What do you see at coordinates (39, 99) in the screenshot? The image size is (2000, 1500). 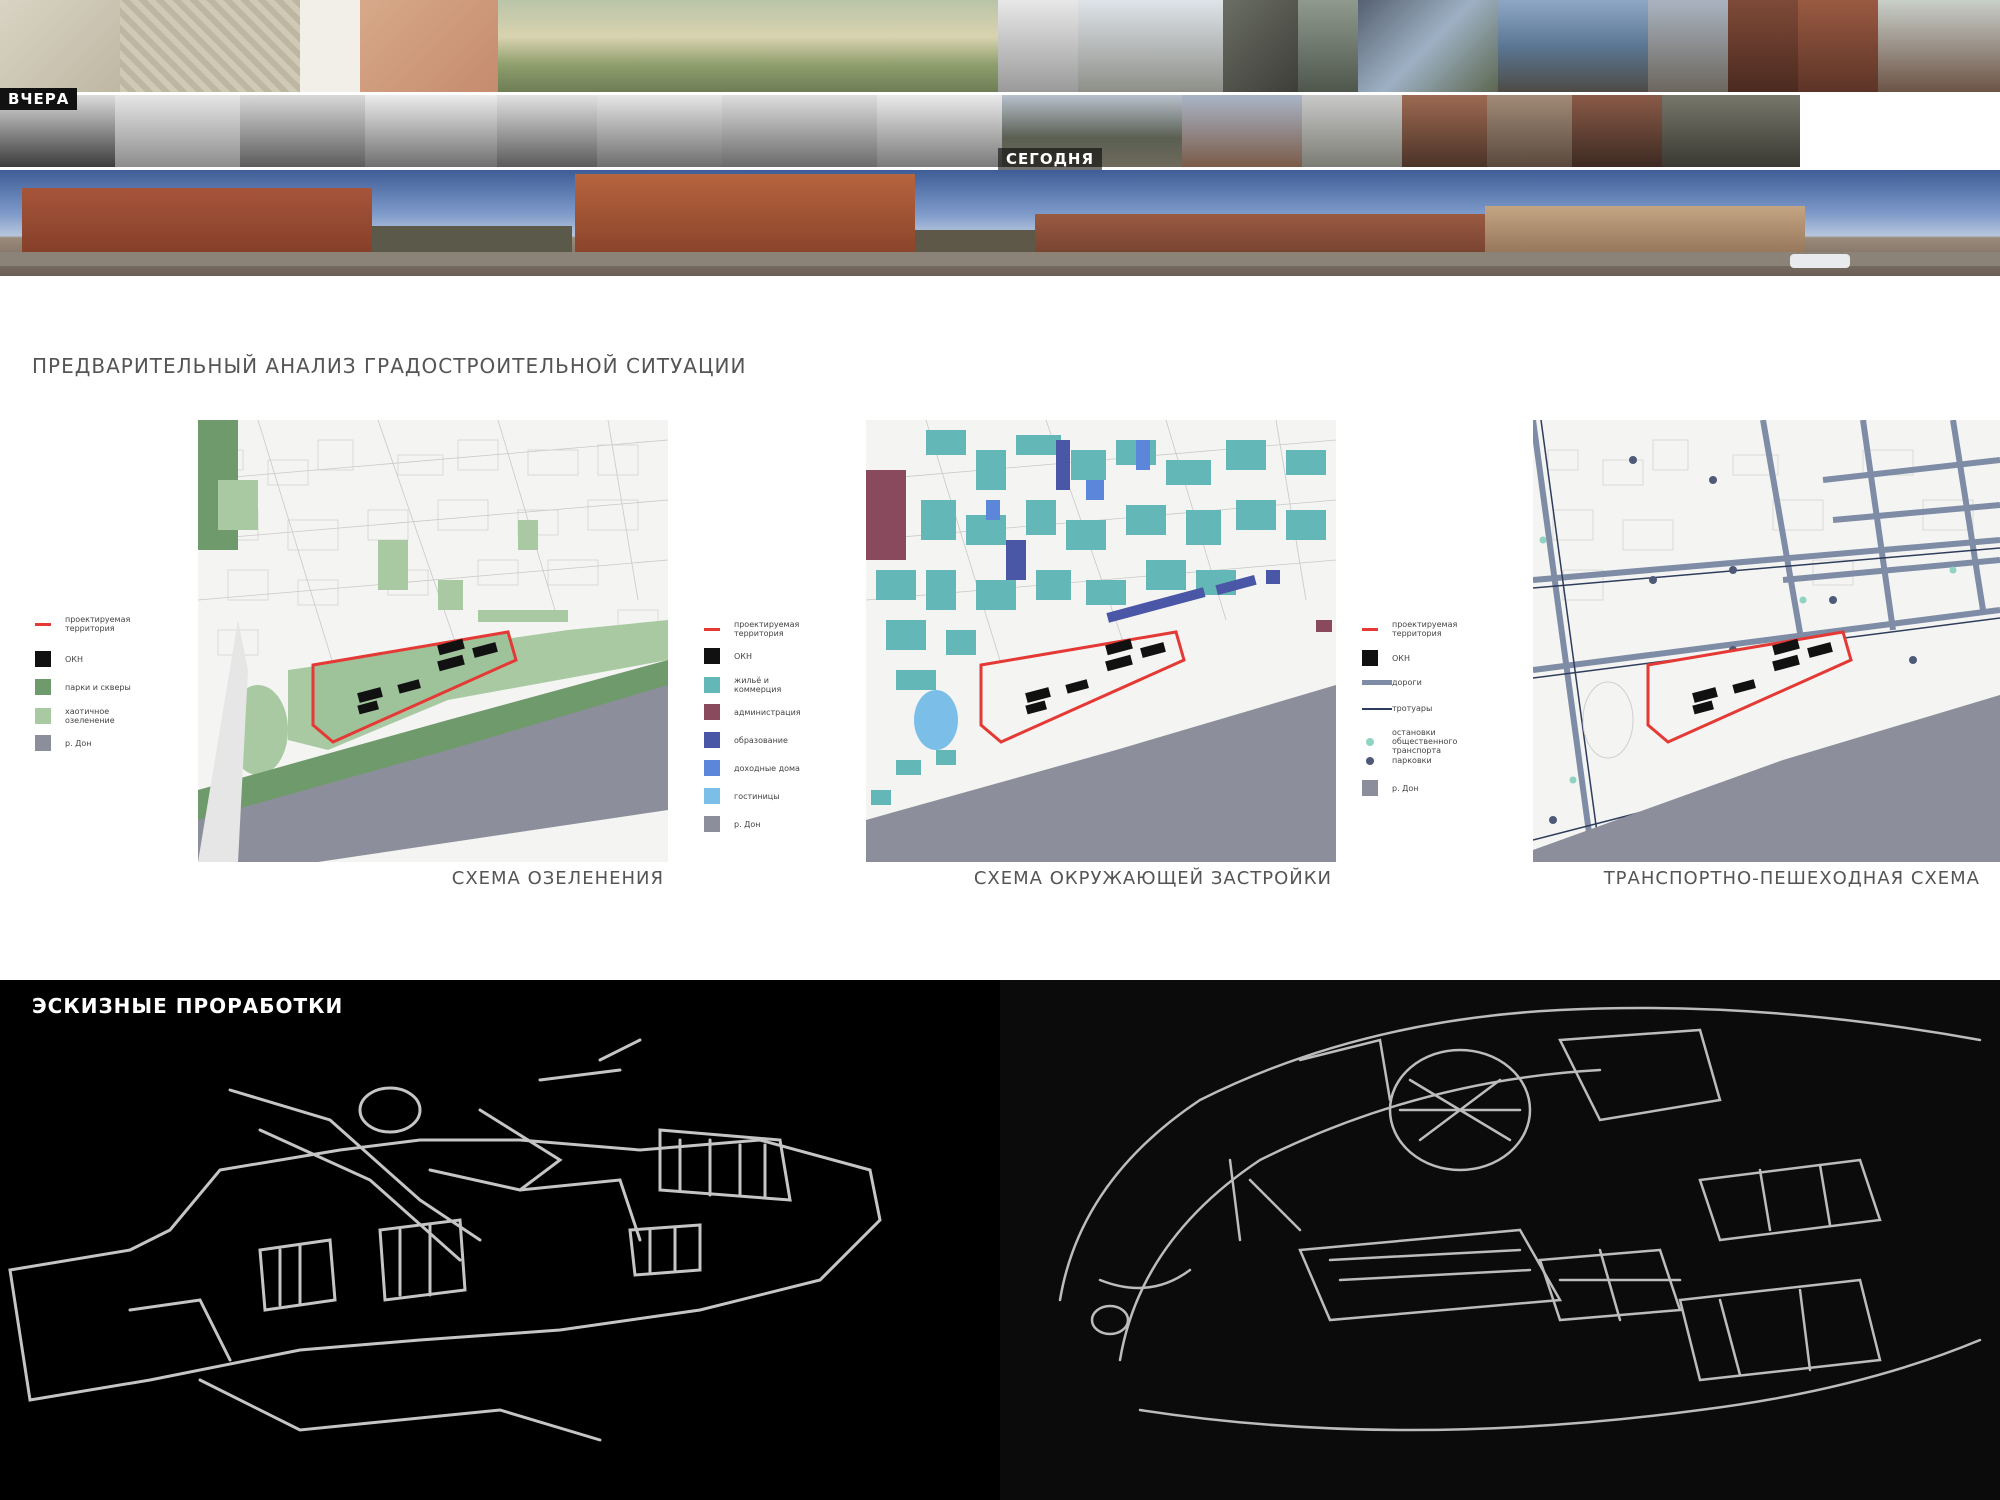 I see `yesterday-label: ВЧЕРА` at bounding box center [39, 99].